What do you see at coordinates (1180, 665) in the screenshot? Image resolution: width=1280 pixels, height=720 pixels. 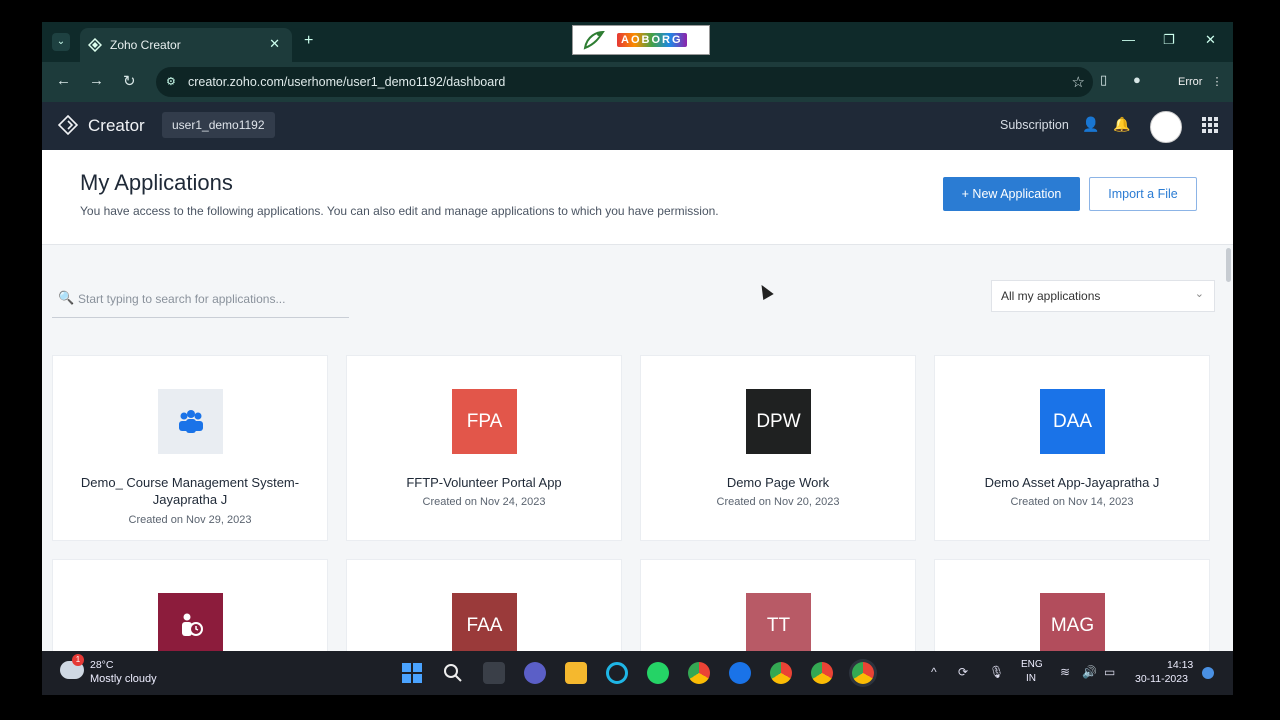 I see `clock-time: 14:13` at bounding box center [1180, 665].